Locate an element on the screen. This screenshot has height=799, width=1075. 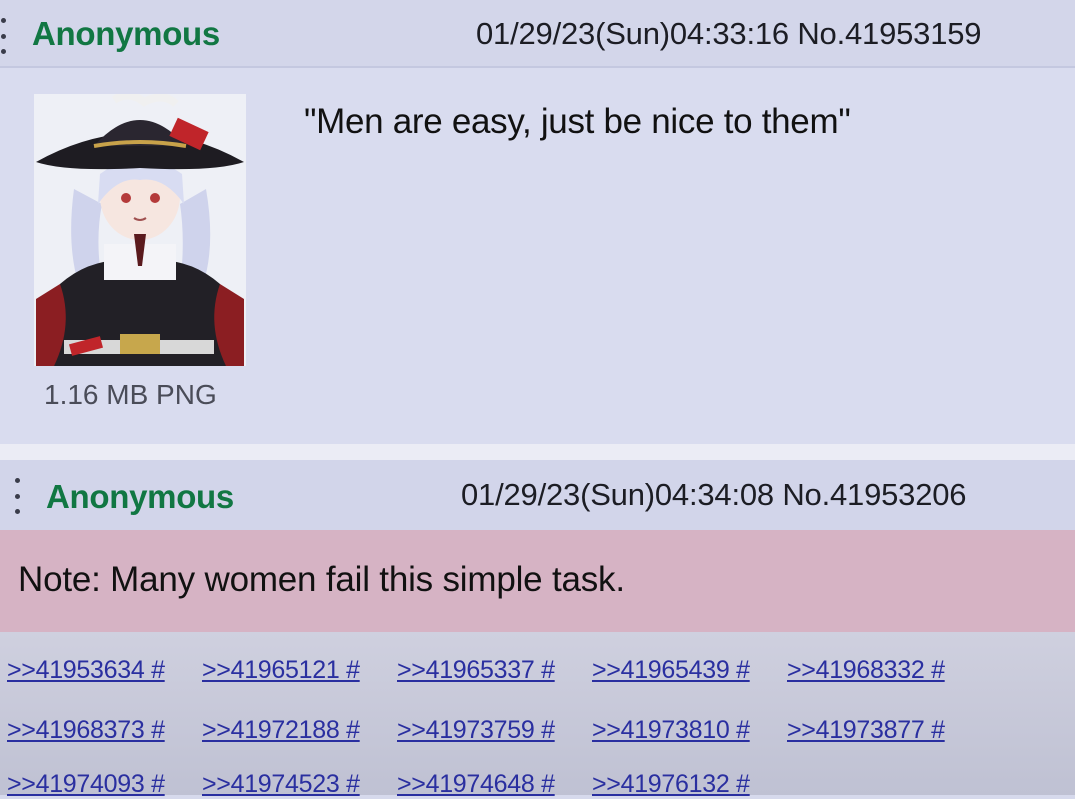
backlink: >>41973759 # is located at coordinates (494, 730).